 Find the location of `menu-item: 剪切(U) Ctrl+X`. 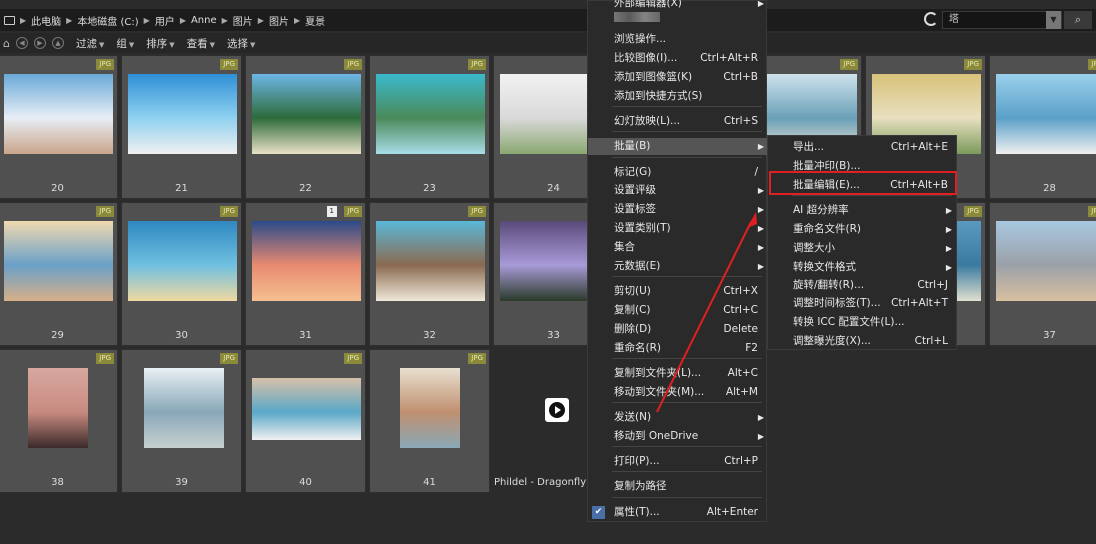

menu-item: 剪切(U) Ctrl+X is located at coordinates (678, 291).